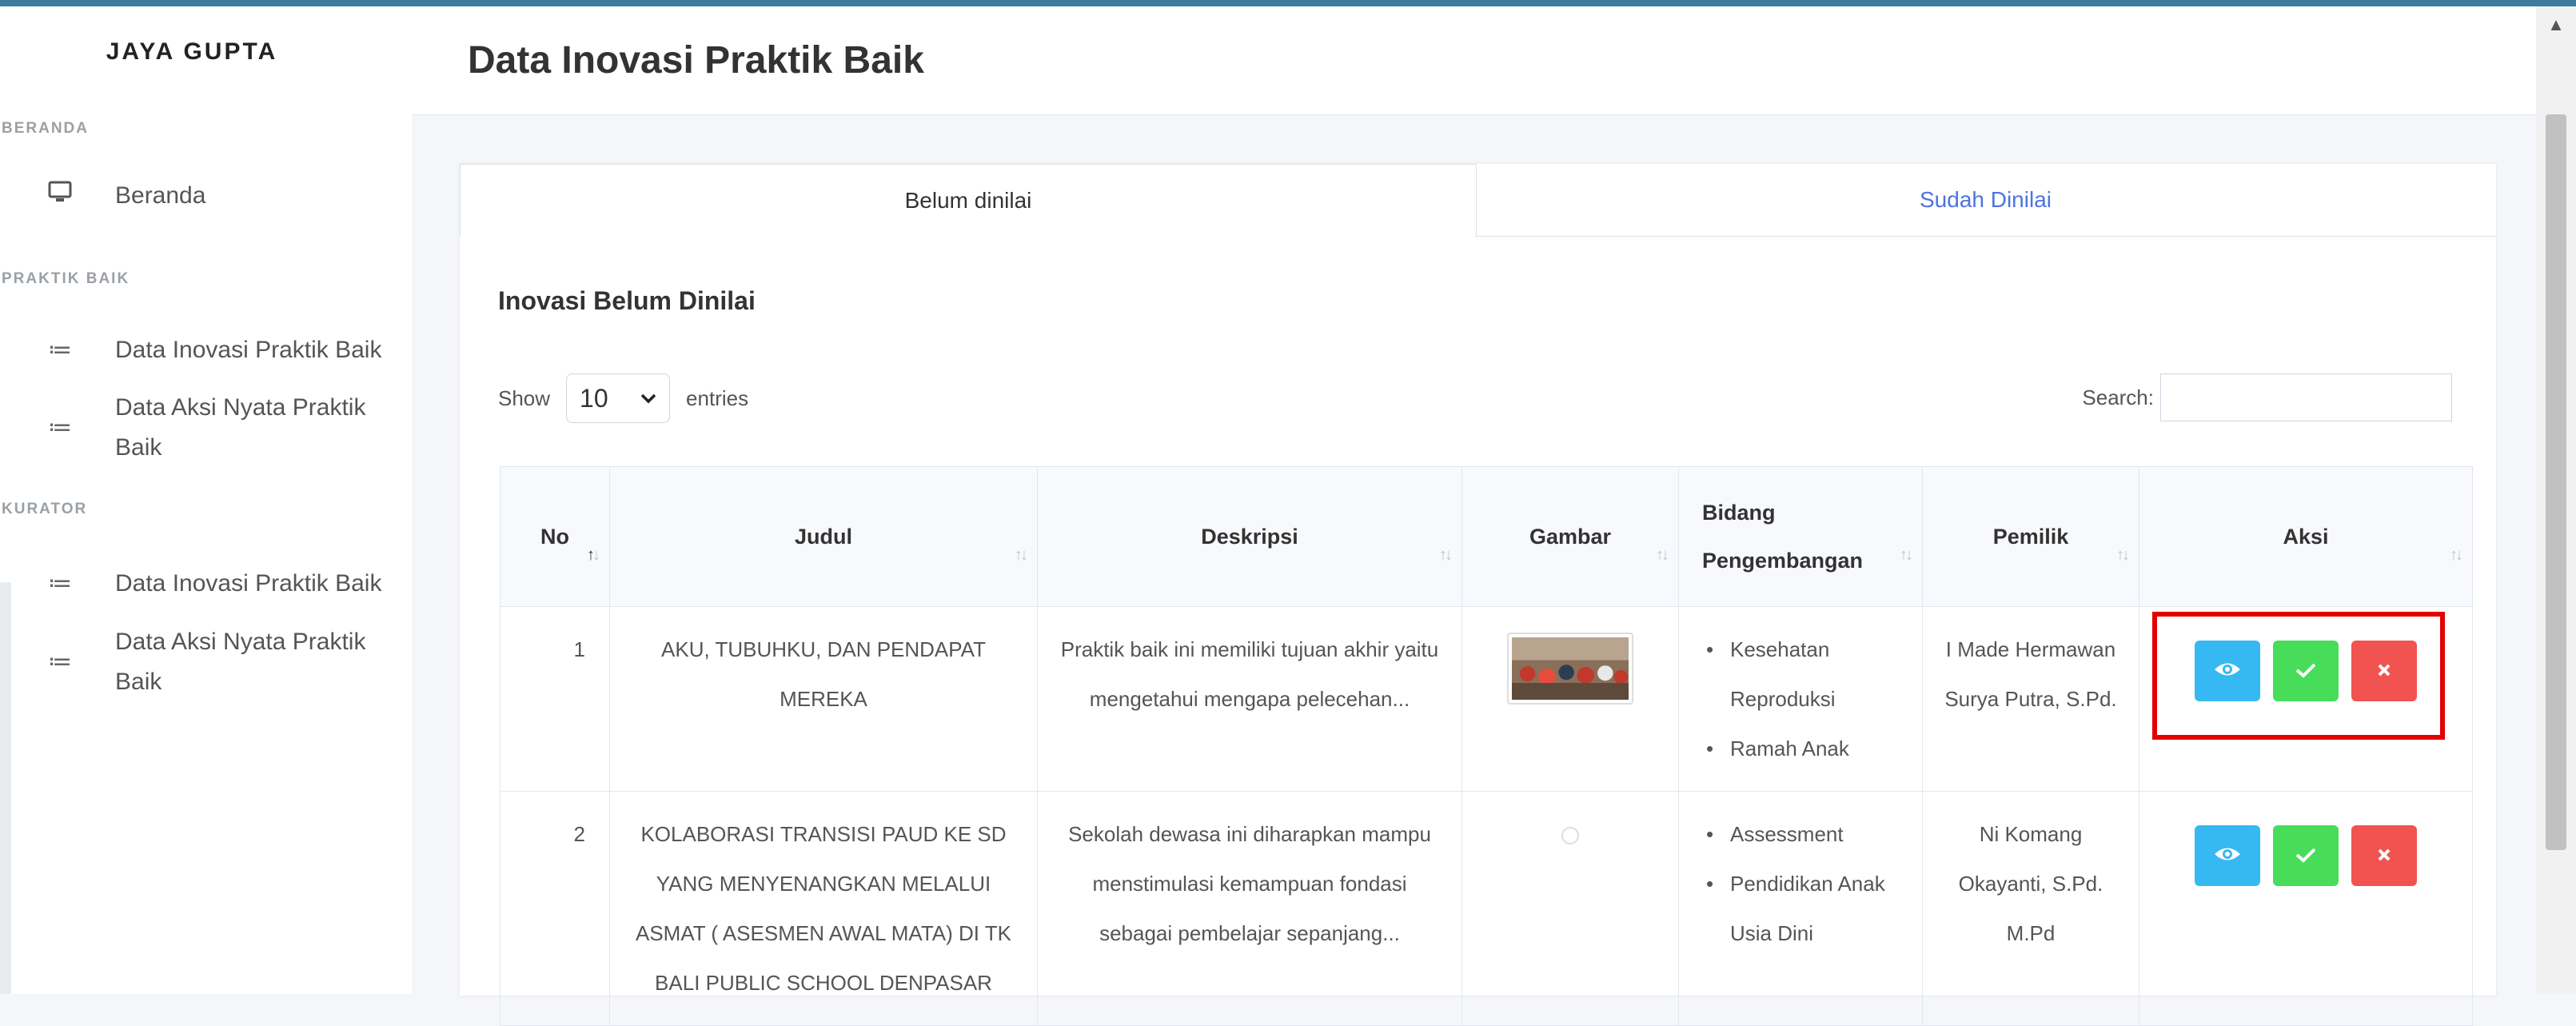 The image size is (2576, 1026). What do you see at coordinates (1806, 748) in the screenshot?
I see `list-item: Ramah Anak` at bounding box center [1806, 748].